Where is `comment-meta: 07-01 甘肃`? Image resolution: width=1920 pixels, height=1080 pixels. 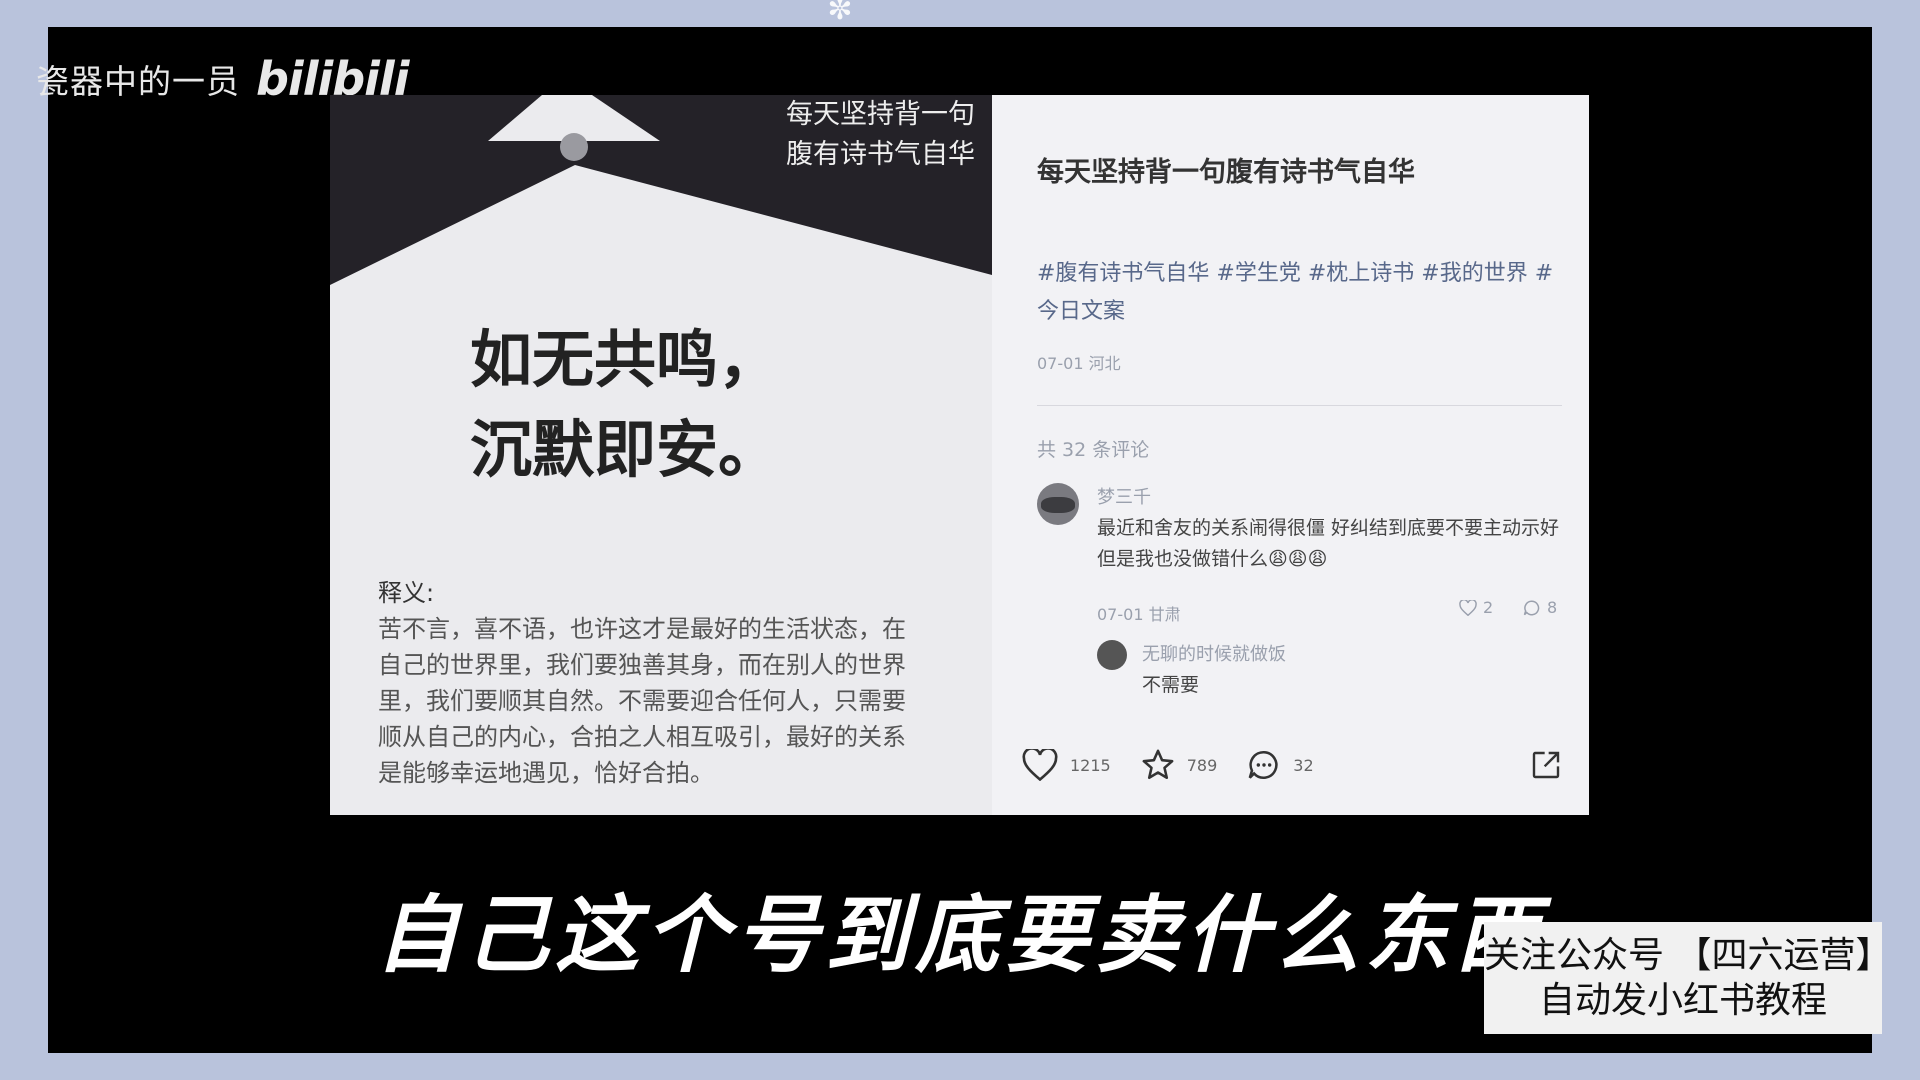
comment-meta: 07-01 甘肃 is located at coordinates (1139, 614).